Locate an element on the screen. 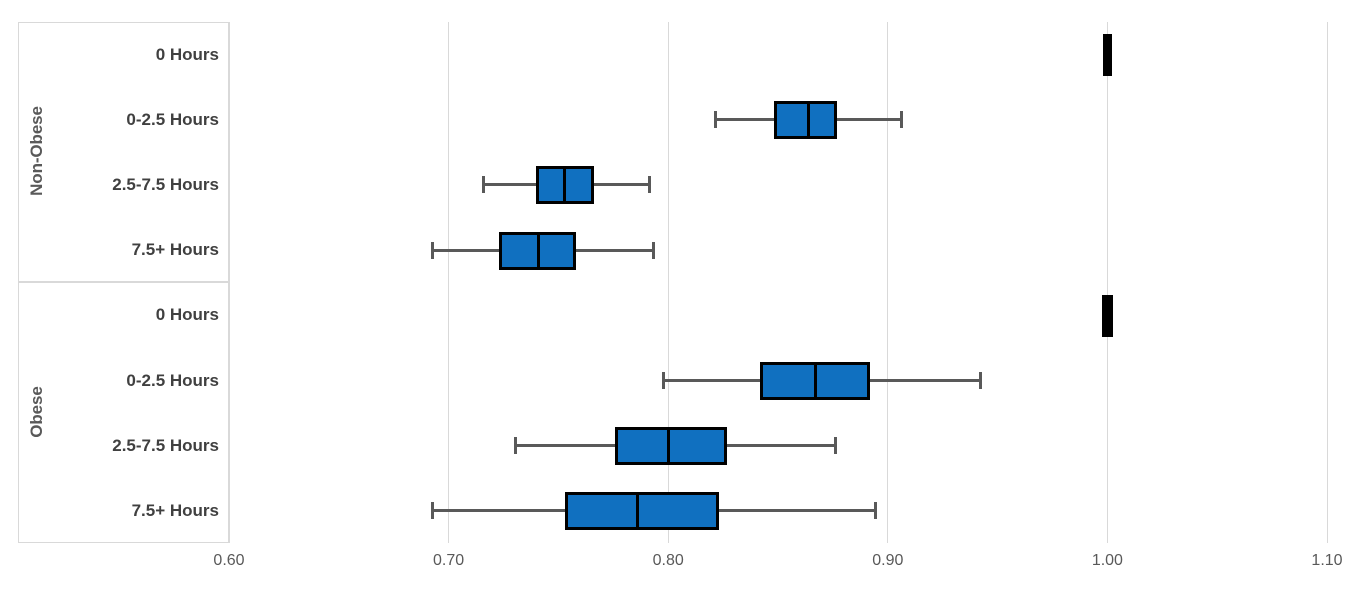  x-tick-label: 0.90 is located at coordinates (888, 560).